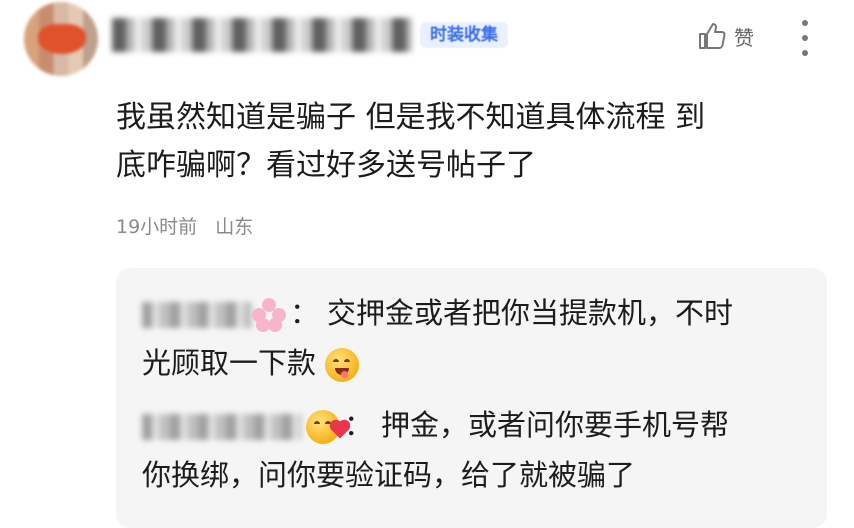 This screenshot has height=528, width=854. I want to click on more-options-button, so click(805, 38).